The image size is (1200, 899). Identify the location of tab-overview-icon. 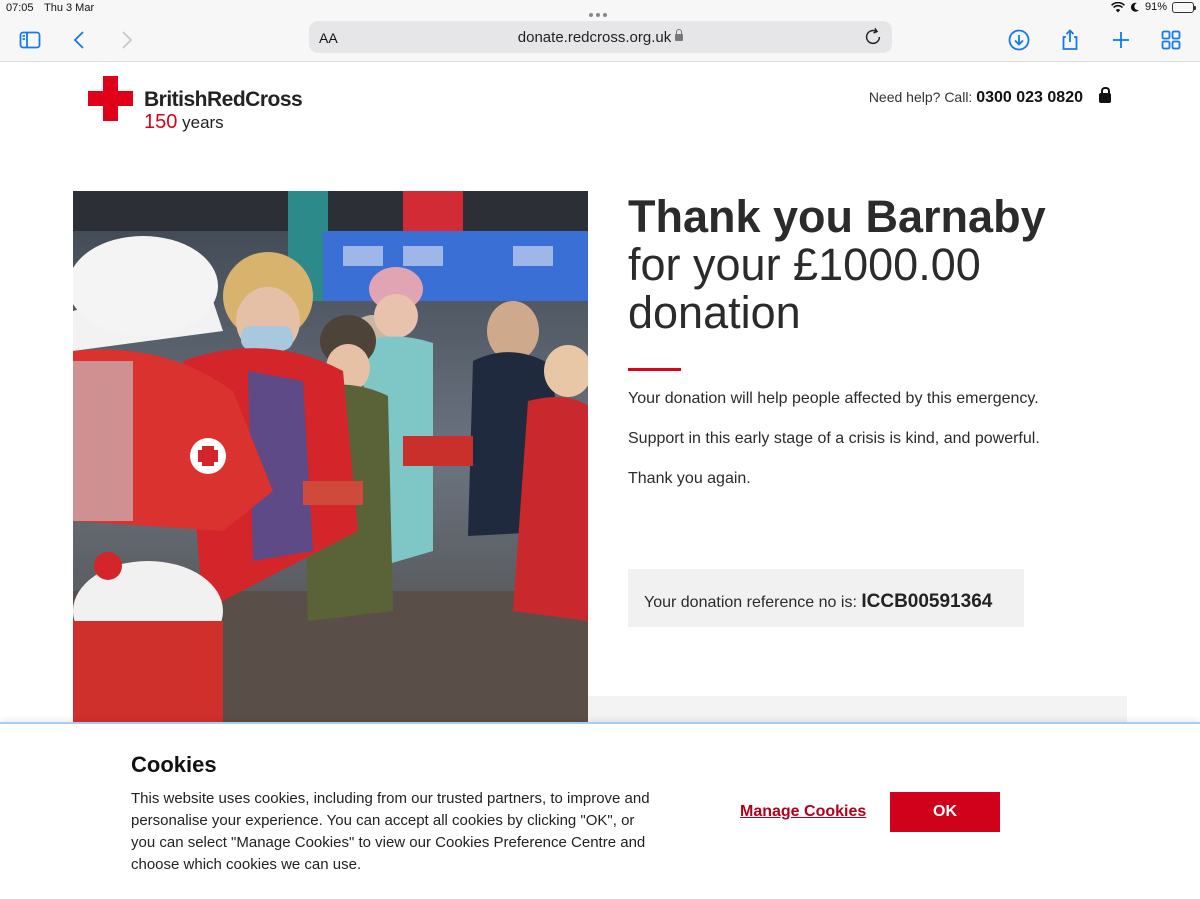
(1171, 40).